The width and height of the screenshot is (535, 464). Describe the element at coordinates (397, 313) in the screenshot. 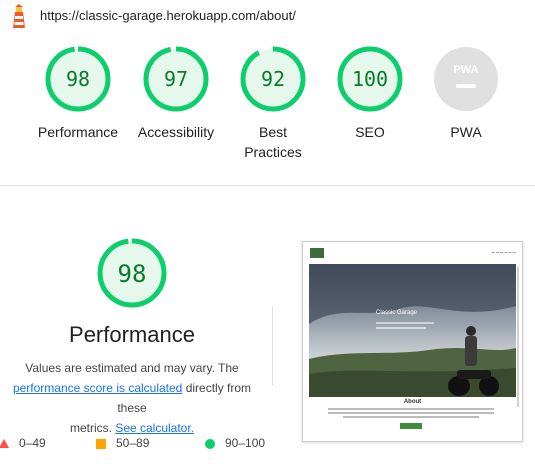

I see `screenshot-hero-title: Classic Garage` at that location.